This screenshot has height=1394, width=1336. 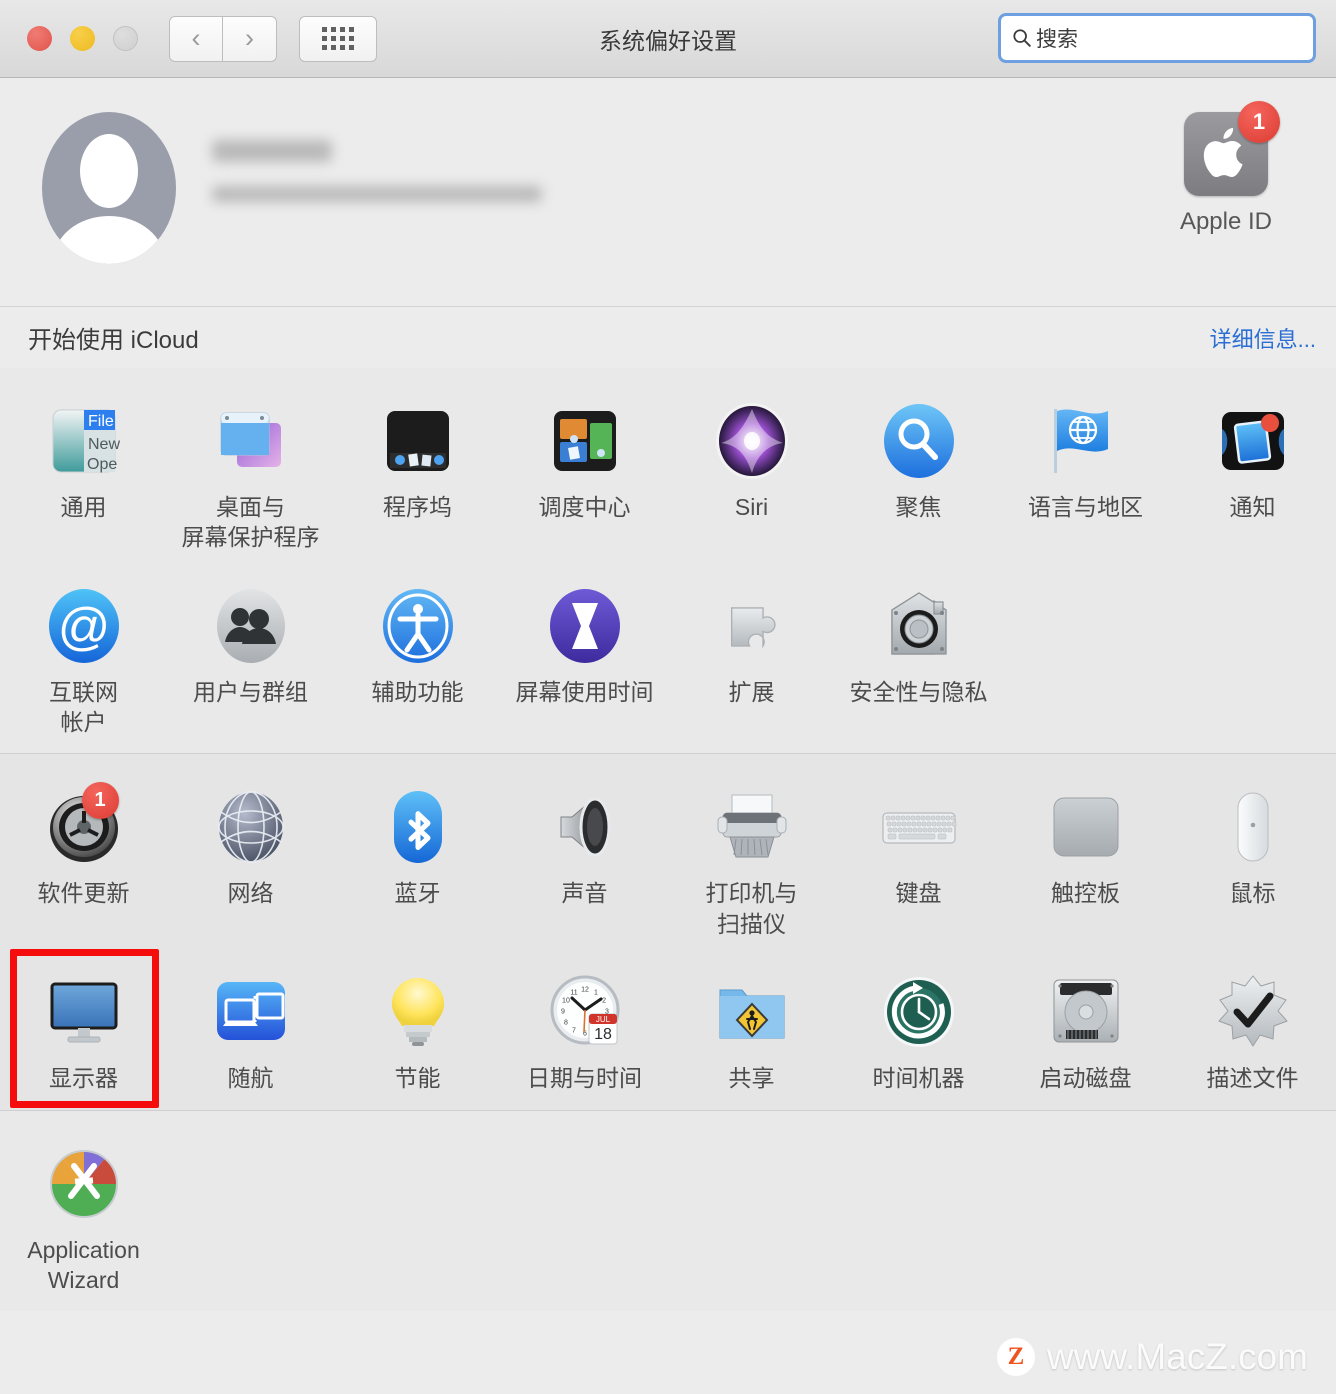 I want to click on startup-disk-icon, so click(x=1086, y=1012).